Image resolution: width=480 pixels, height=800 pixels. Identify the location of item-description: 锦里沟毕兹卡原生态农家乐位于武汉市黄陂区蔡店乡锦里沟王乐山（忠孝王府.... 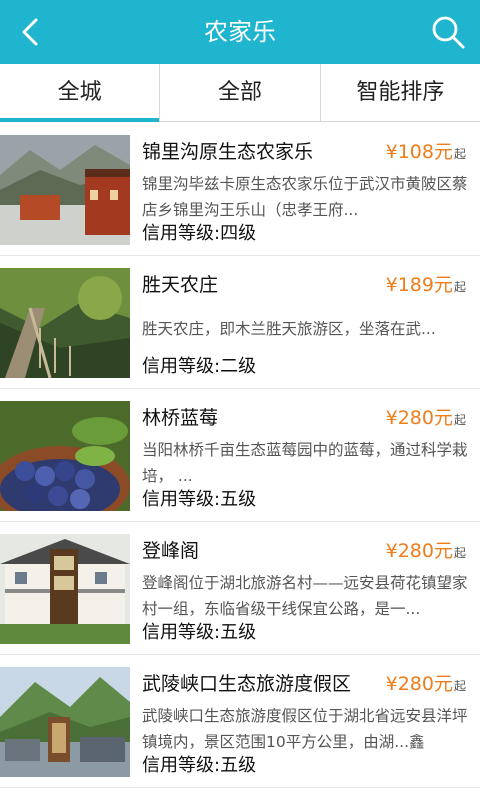
(305, 197).